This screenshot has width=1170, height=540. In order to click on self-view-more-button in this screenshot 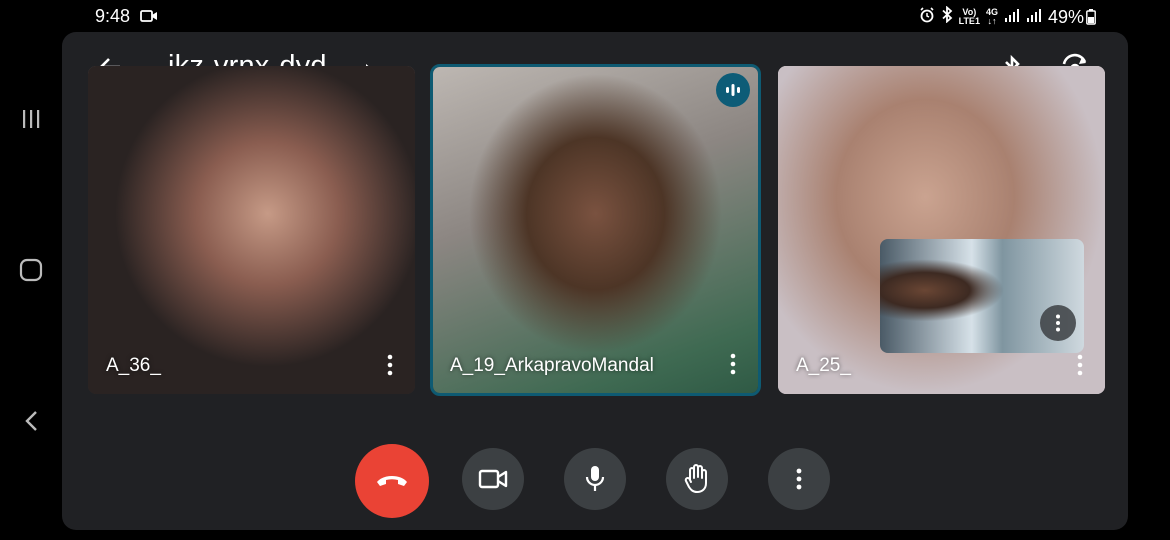, I will do `click(1058, 323)`.